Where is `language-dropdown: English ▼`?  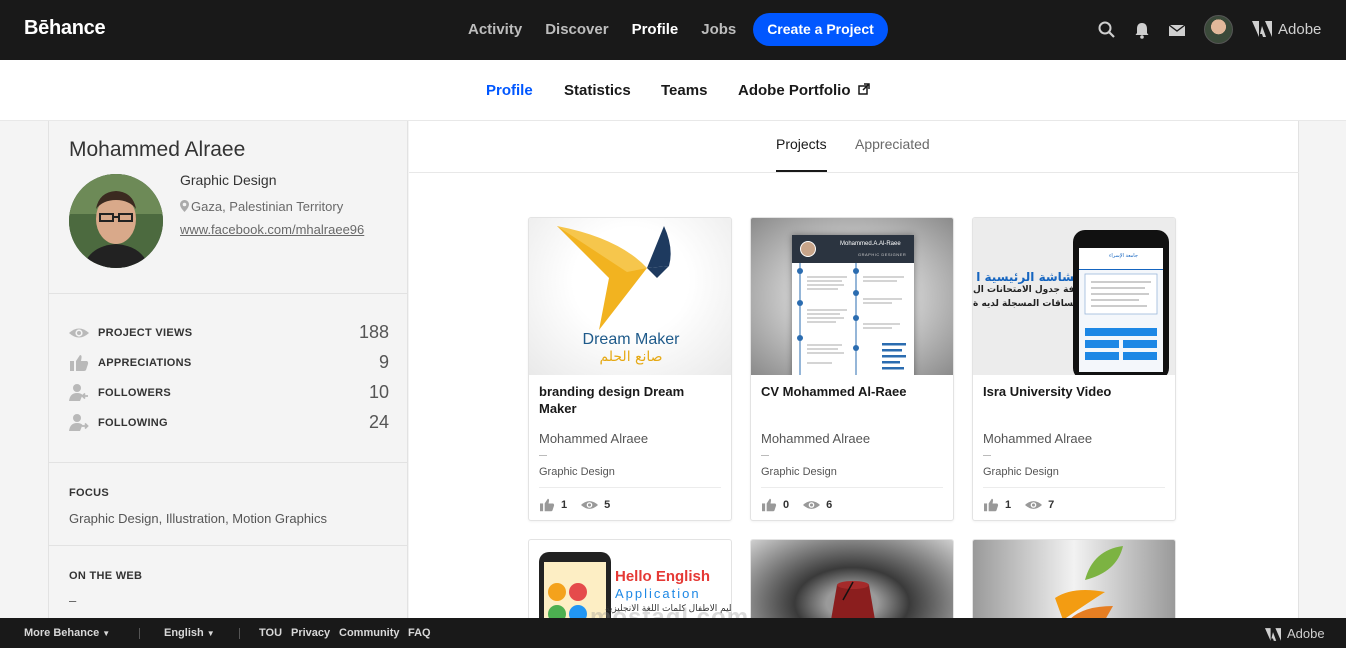
language-dropdown: English ▼ is located at coordinates (189, 633).